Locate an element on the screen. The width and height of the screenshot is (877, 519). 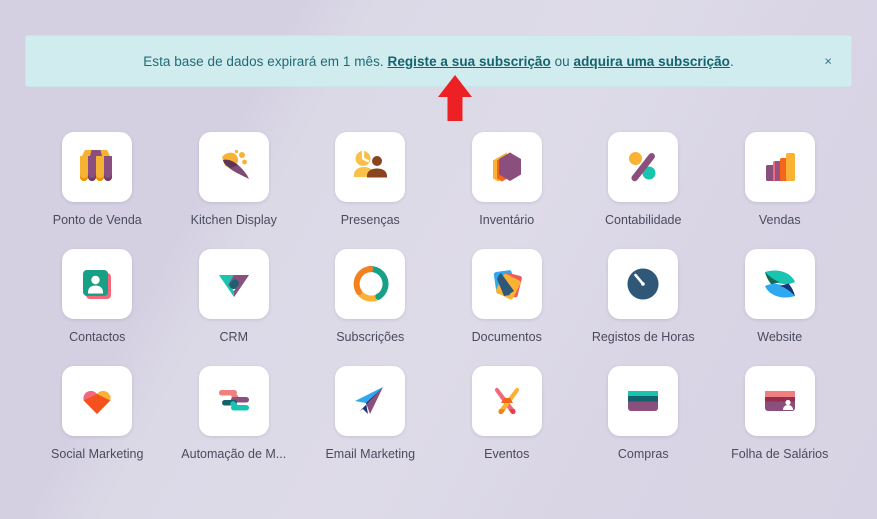
app-label: Email Marketing is located at coordinates (370, 454).